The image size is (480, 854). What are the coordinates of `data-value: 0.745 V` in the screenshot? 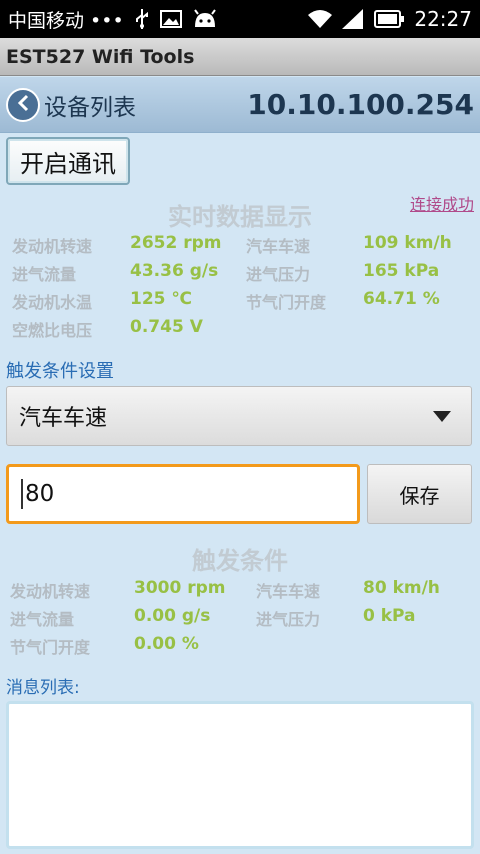 It's located at (166, 327).